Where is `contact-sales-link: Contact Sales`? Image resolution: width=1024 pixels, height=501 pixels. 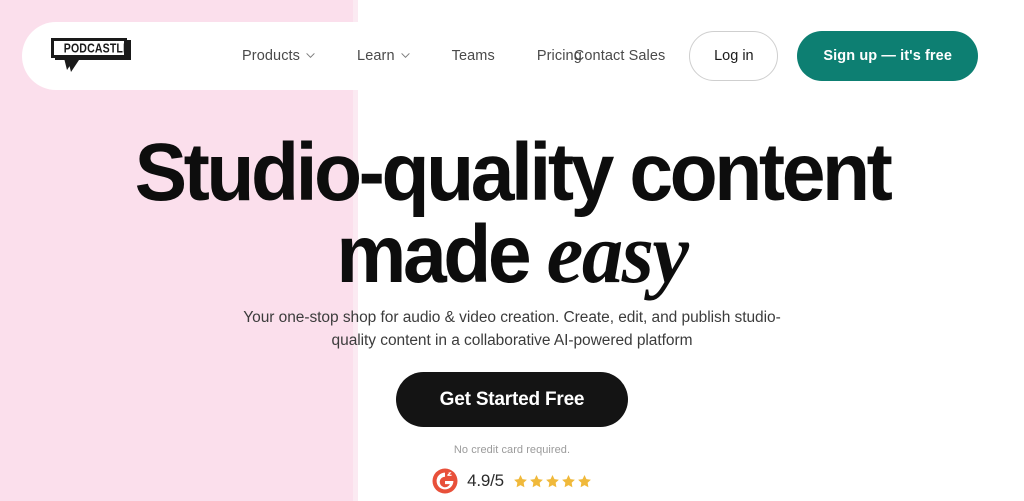
contact-sales-link: Contact Sales is located at coordinates (620, 56).